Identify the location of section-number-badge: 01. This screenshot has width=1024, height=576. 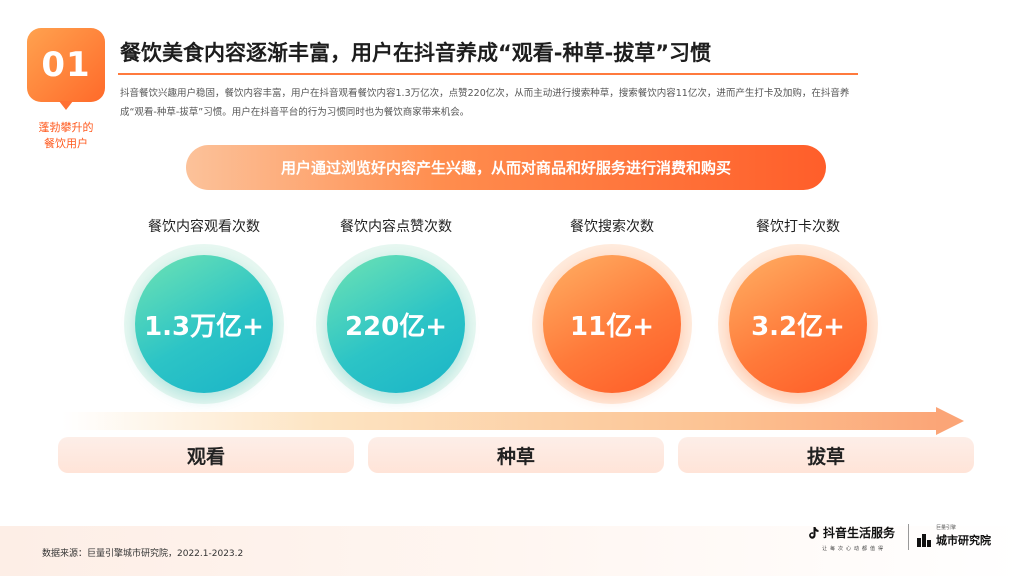
(66, 69).